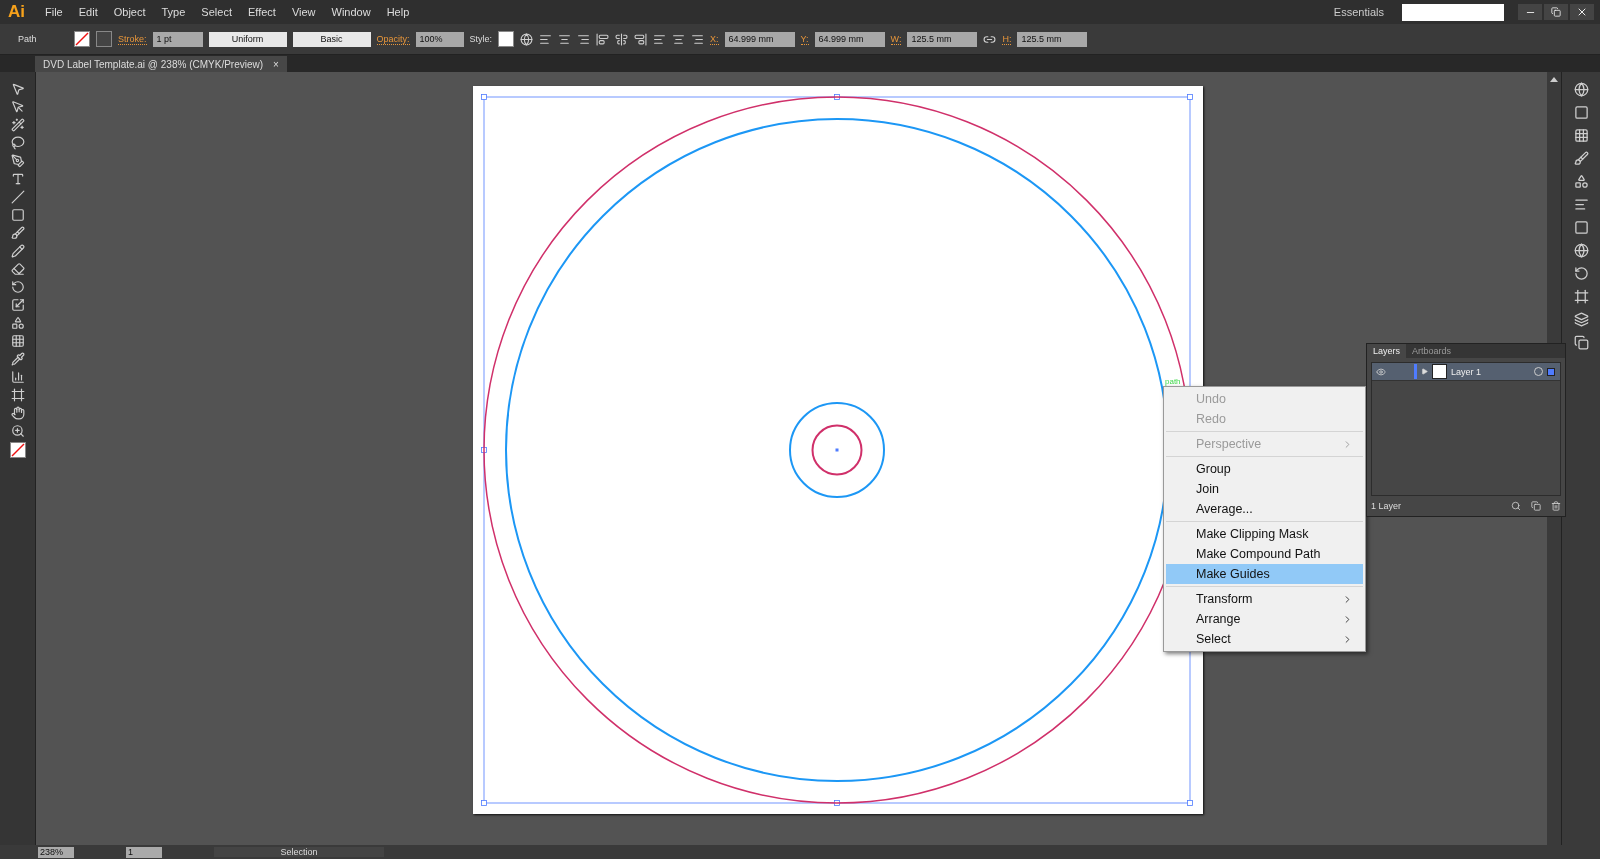 The width and height of the screenshot is (1600, 859). Describe the element at coordinates (303, 12) in the screenshot. I see `menu-item: View` at that location.